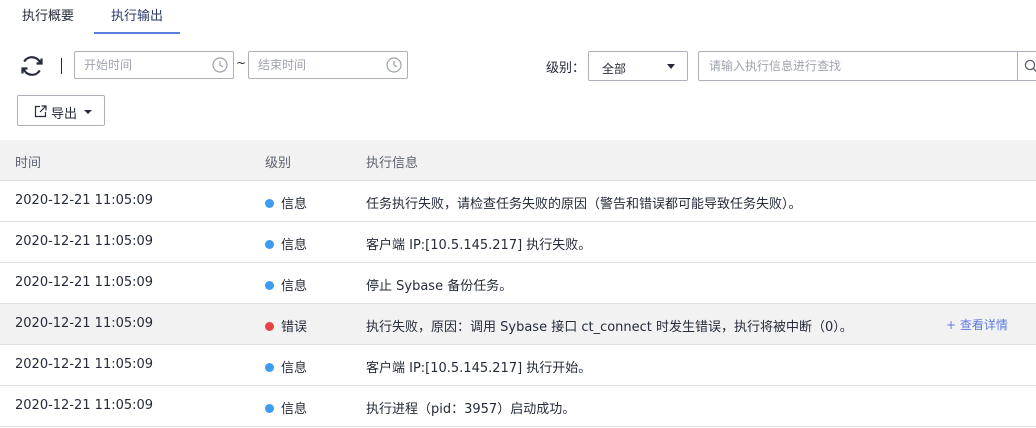  I want to click on level-filter-label: 级别：, so click(566, 68).